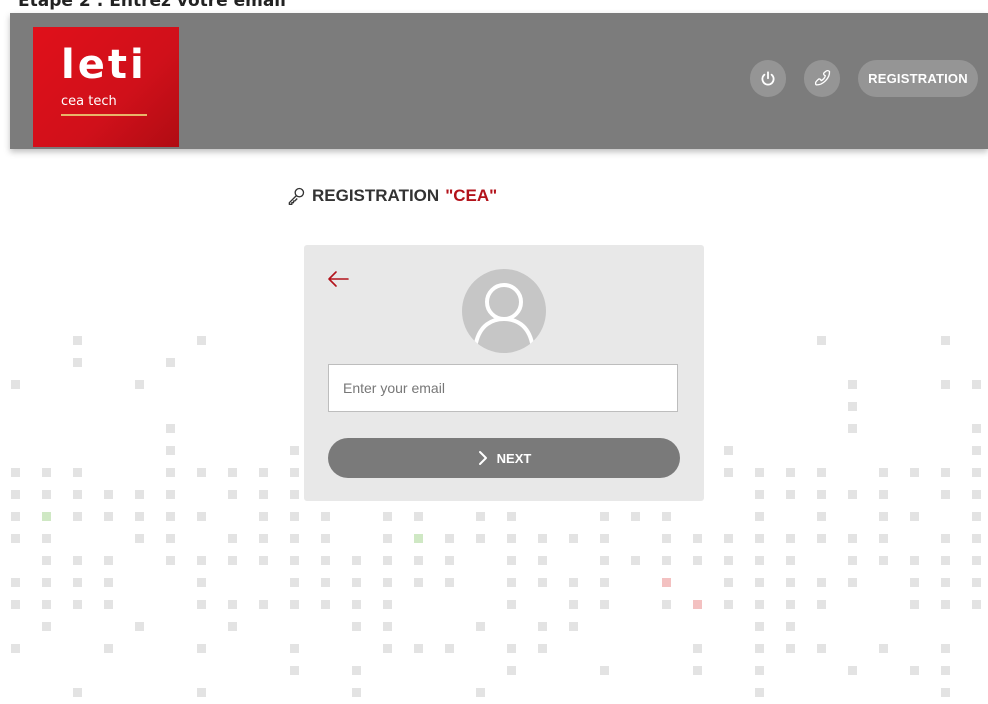  Describe the element at coordinates (503, 388) in the screenshot. I see `email-input` at that location.